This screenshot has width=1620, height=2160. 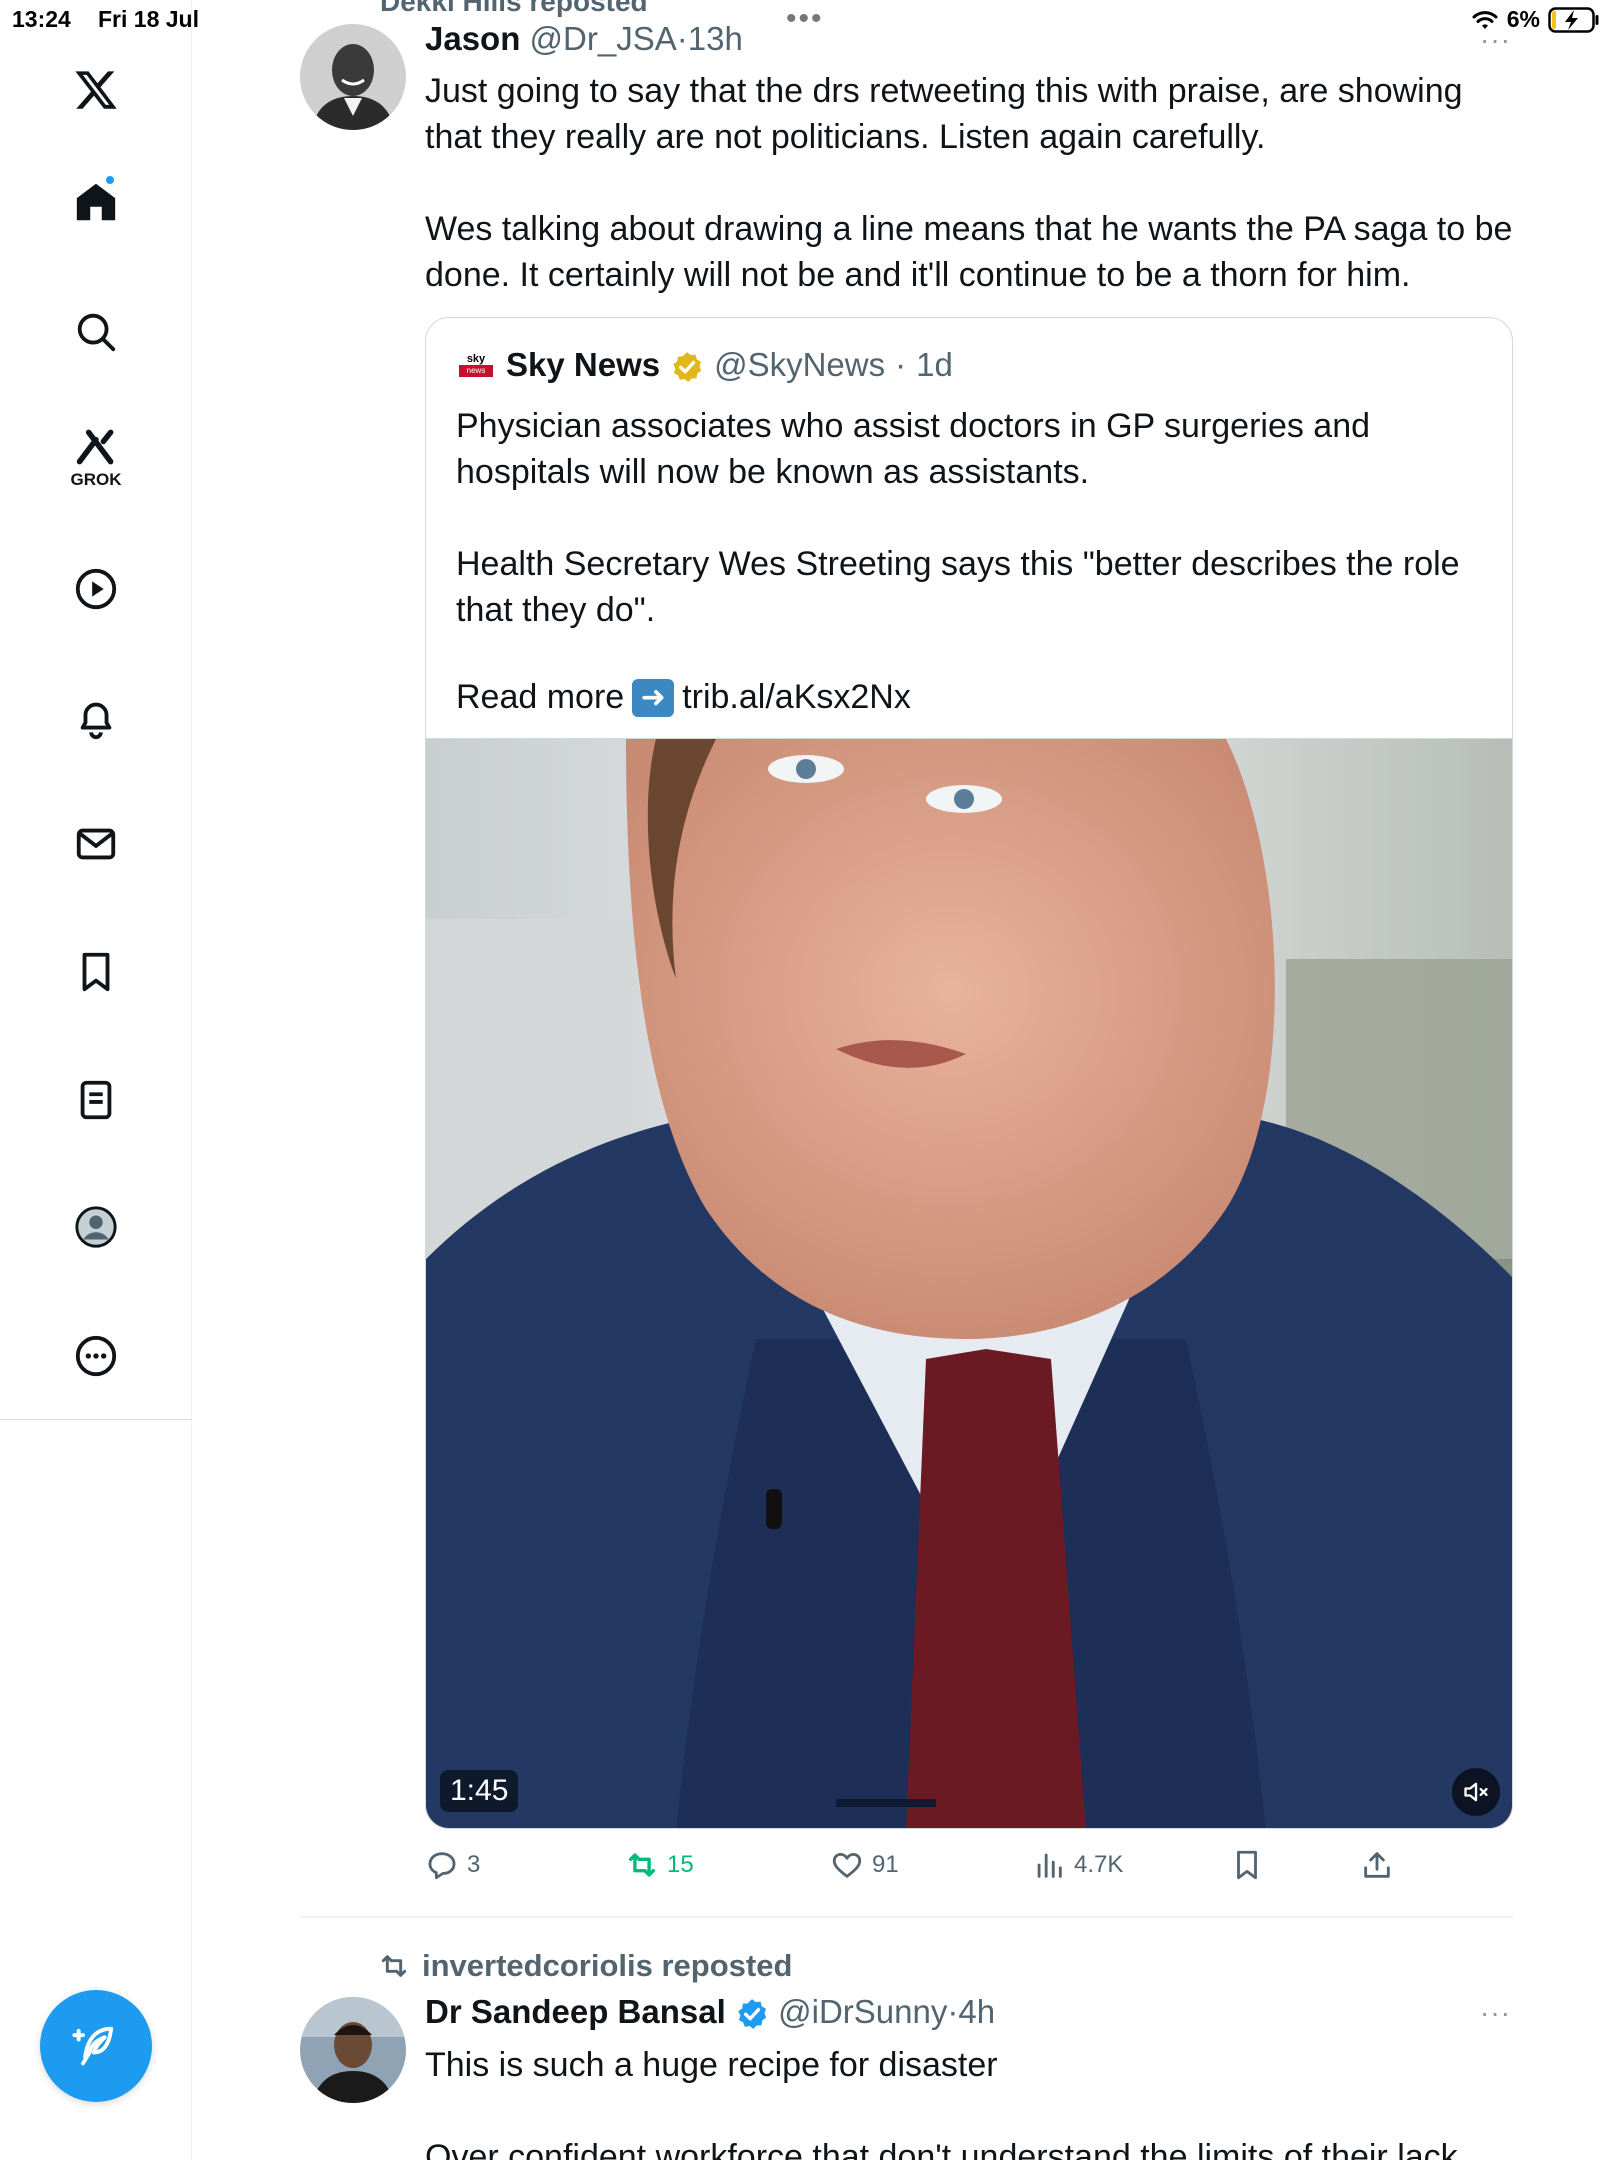 I want to click on mute-toggle-button, so click(x=1476, y=1792).